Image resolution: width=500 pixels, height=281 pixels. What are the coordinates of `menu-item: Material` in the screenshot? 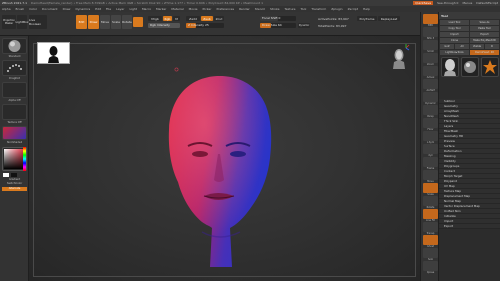 It's located at (177, 9).